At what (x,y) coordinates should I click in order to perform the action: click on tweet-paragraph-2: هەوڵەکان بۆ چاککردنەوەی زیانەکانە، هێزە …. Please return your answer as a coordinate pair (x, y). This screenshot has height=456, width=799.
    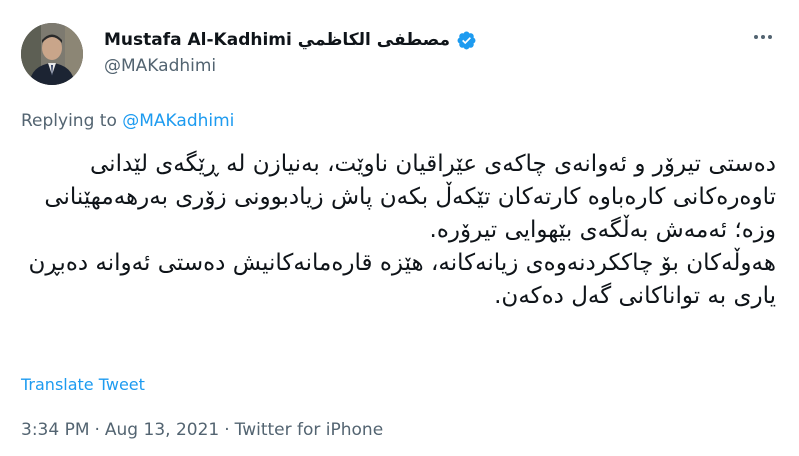
    Looking at the image, I should click on (402, 279).